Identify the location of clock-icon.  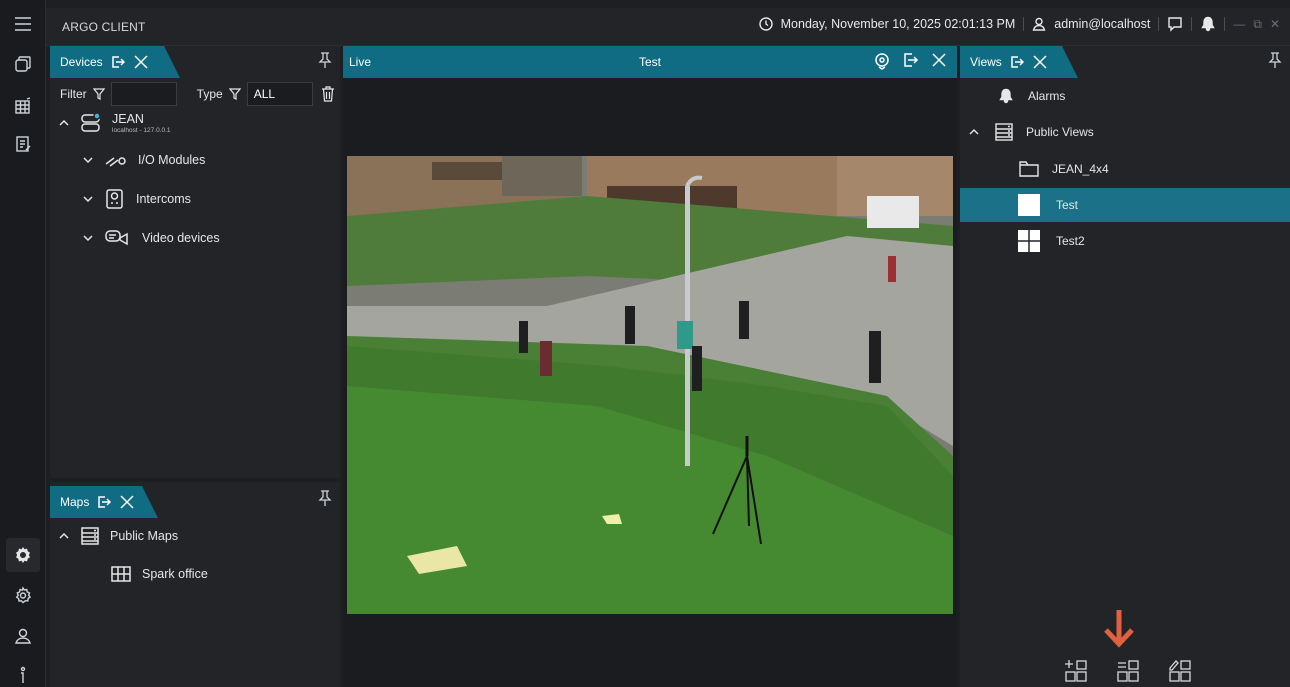
(765, 24).